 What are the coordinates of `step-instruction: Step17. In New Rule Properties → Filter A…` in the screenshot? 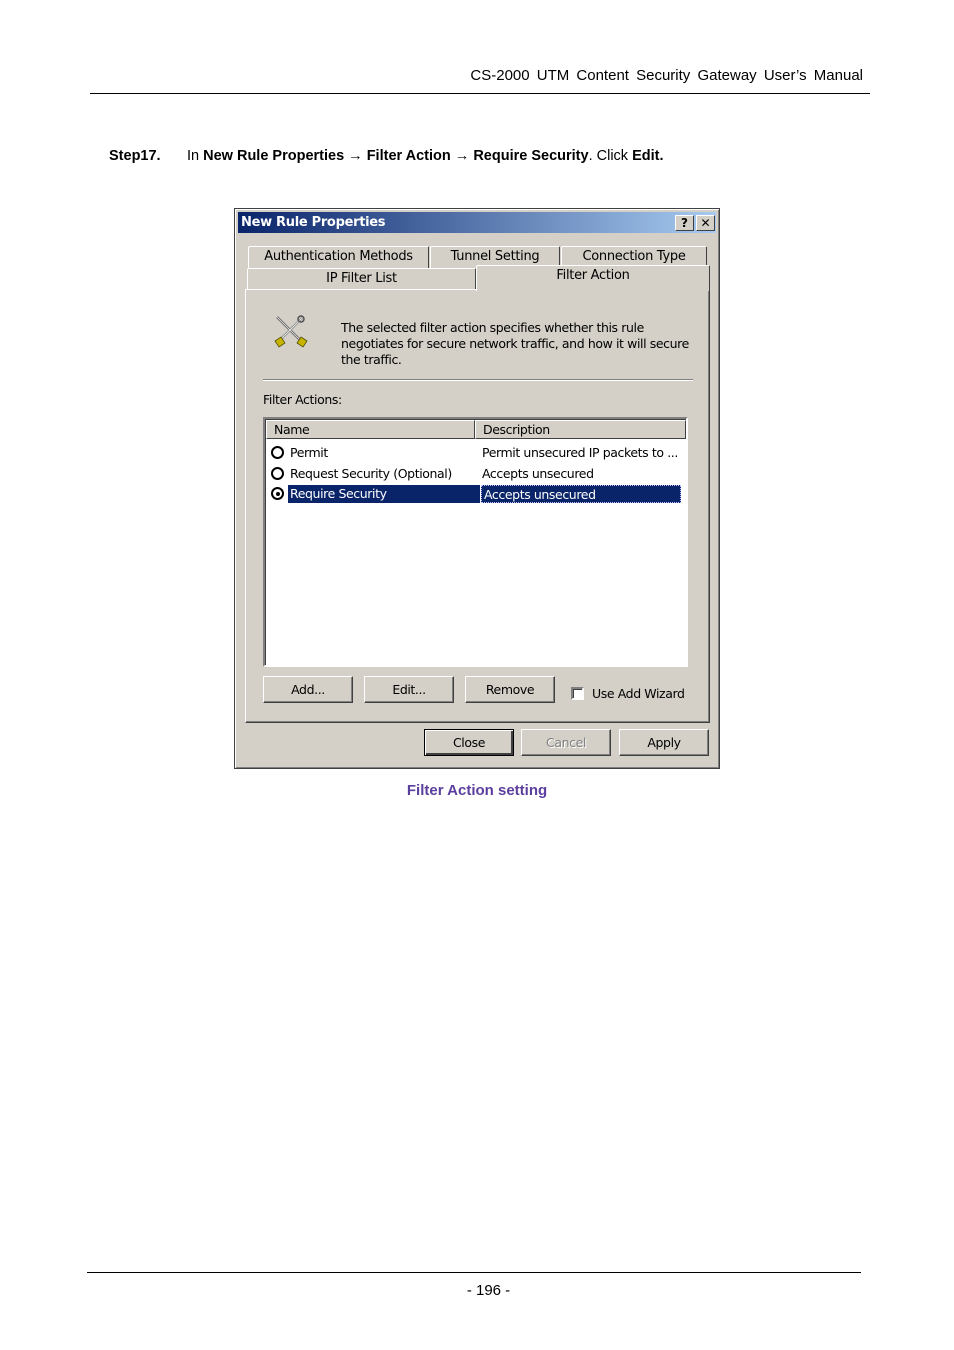 It's located at (386, 156).